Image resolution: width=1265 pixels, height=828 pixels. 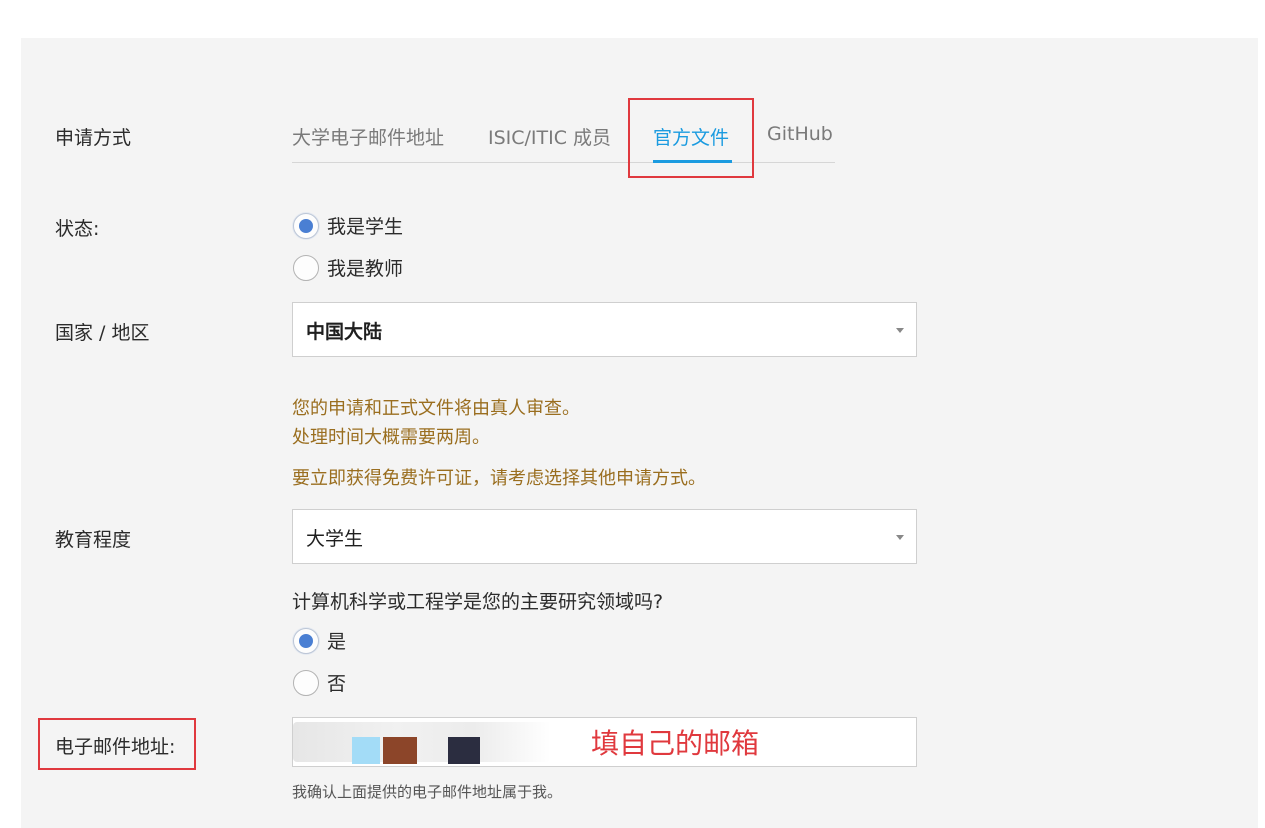 I want to click on cs-option-no-label: 否, so click(x=337, y=684).